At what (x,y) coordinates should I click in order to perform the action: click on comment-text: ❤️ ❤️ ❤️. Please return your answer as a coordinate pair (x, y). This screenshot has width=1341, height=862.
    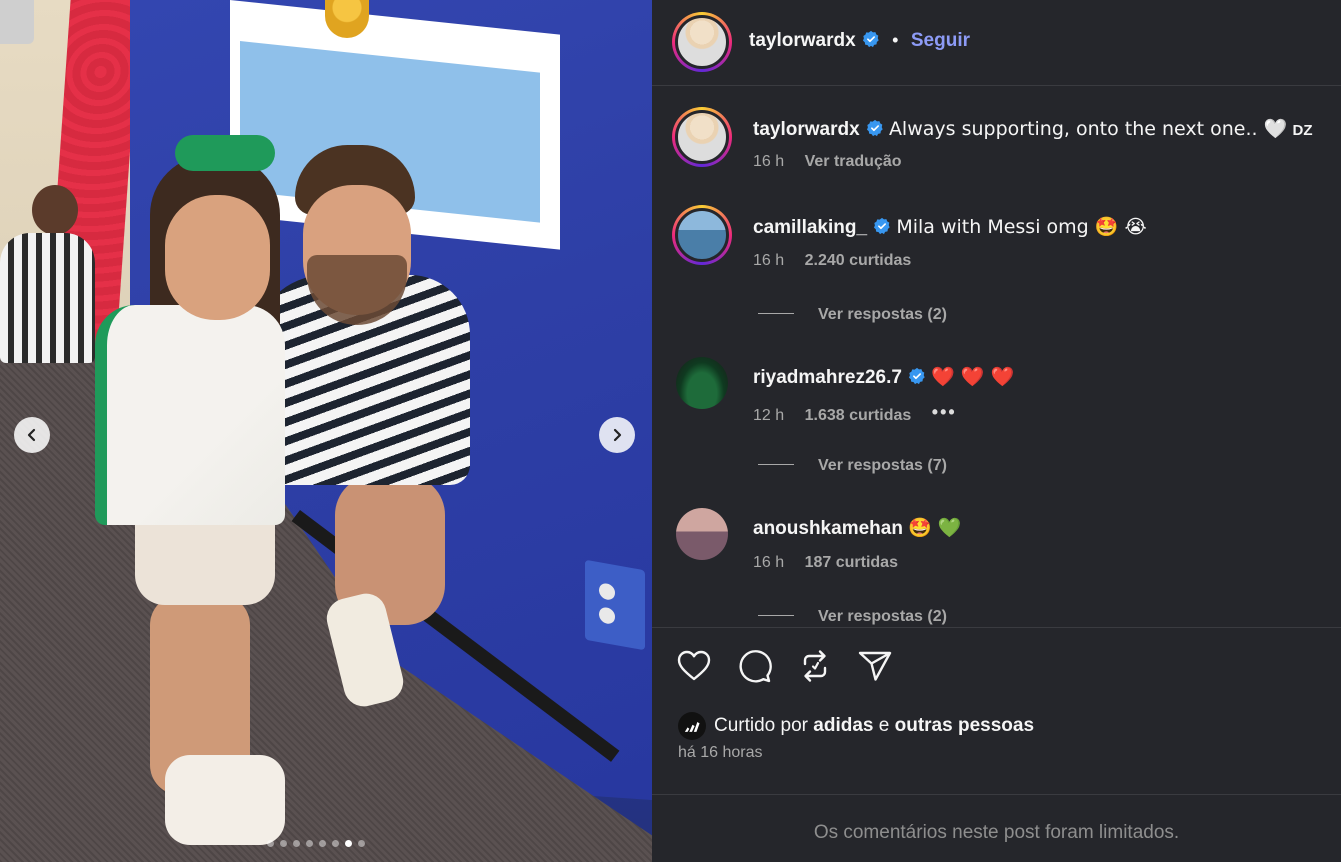
    Looking at the image, I should click on (973, 377).